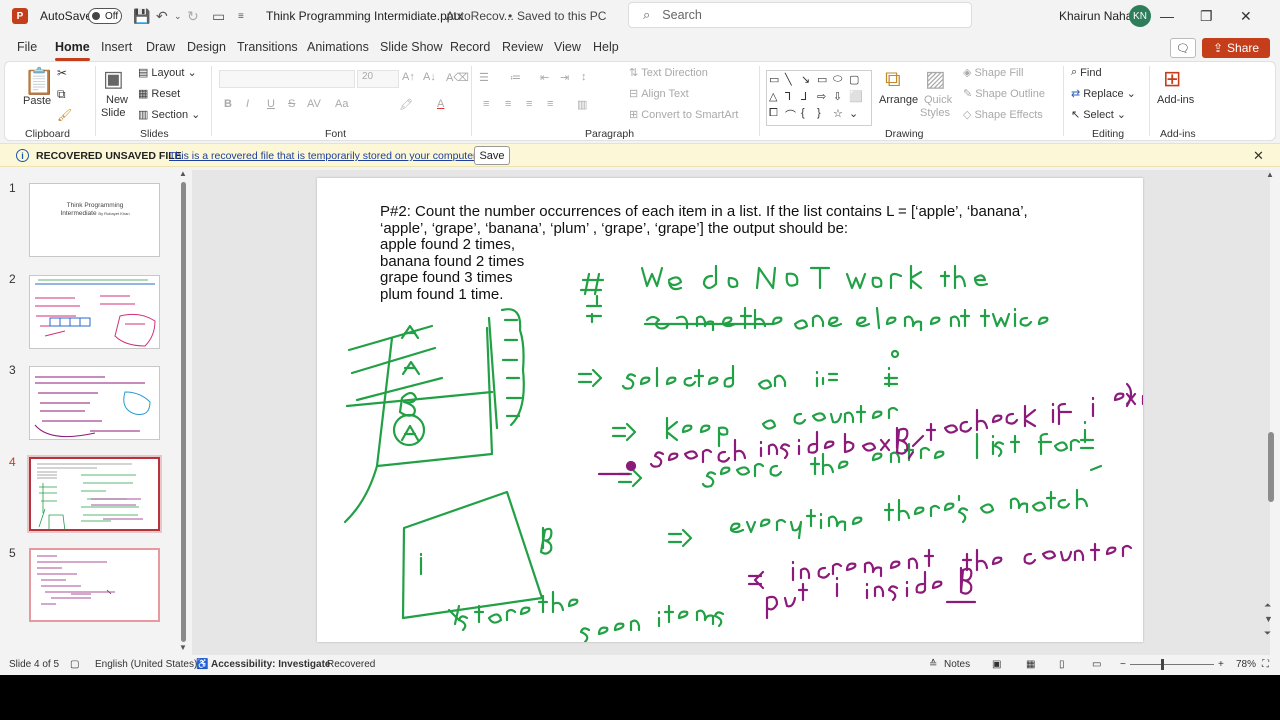 The width and height of the screenshot is (1280, 720). I want to click on tab-animations: Animations, so click(338, 48).